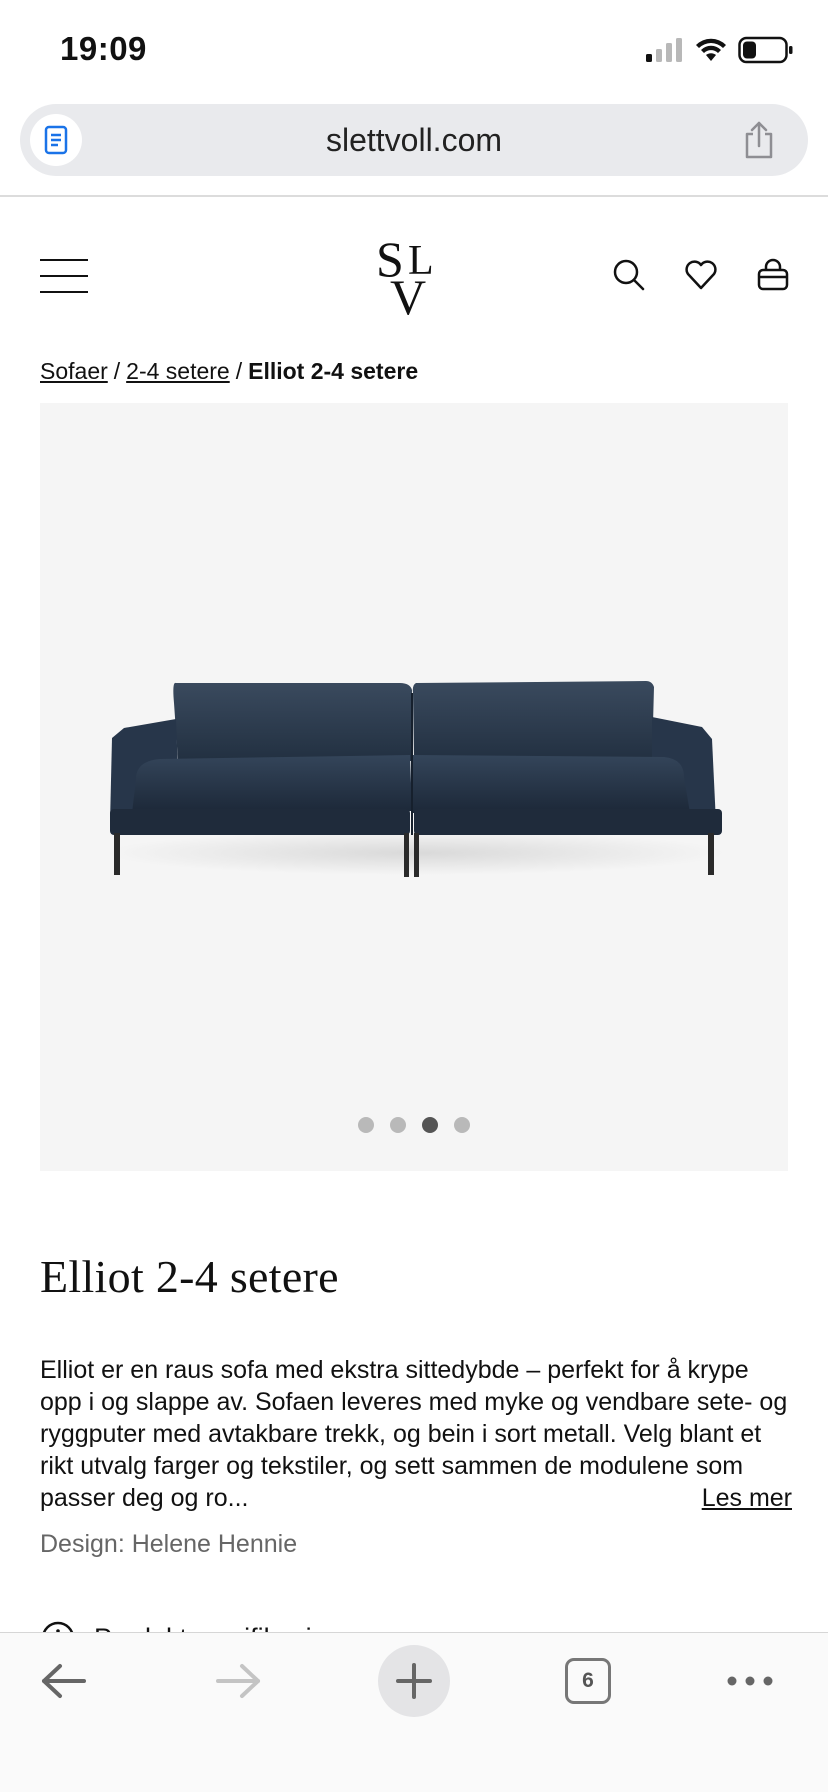  Describe the element at coordinates (701, 275) in the screenshot. I see `heart-icon` at that location.